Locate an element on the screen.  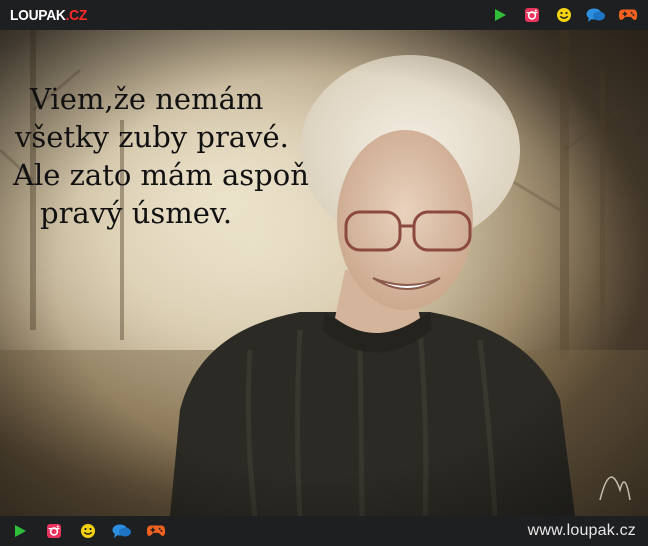
logo-tld: .CZ is located at coordinates (76, 15).